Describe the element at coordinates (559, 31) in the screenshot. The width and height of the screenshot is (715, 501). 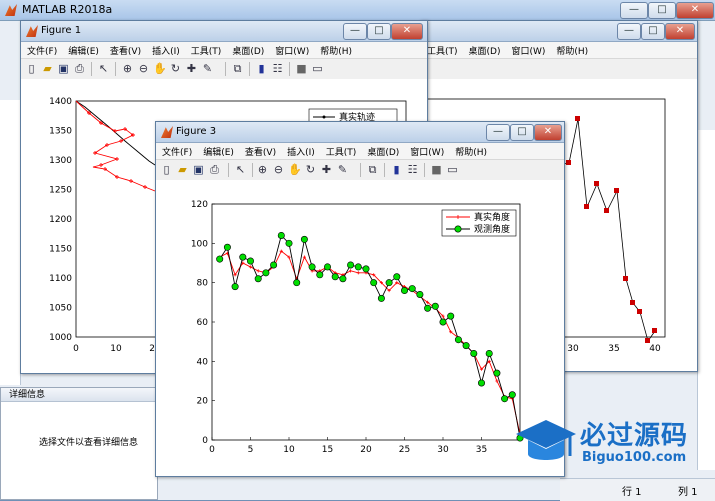
I see `figure-2-title-bar: — □ ✕` at that location.